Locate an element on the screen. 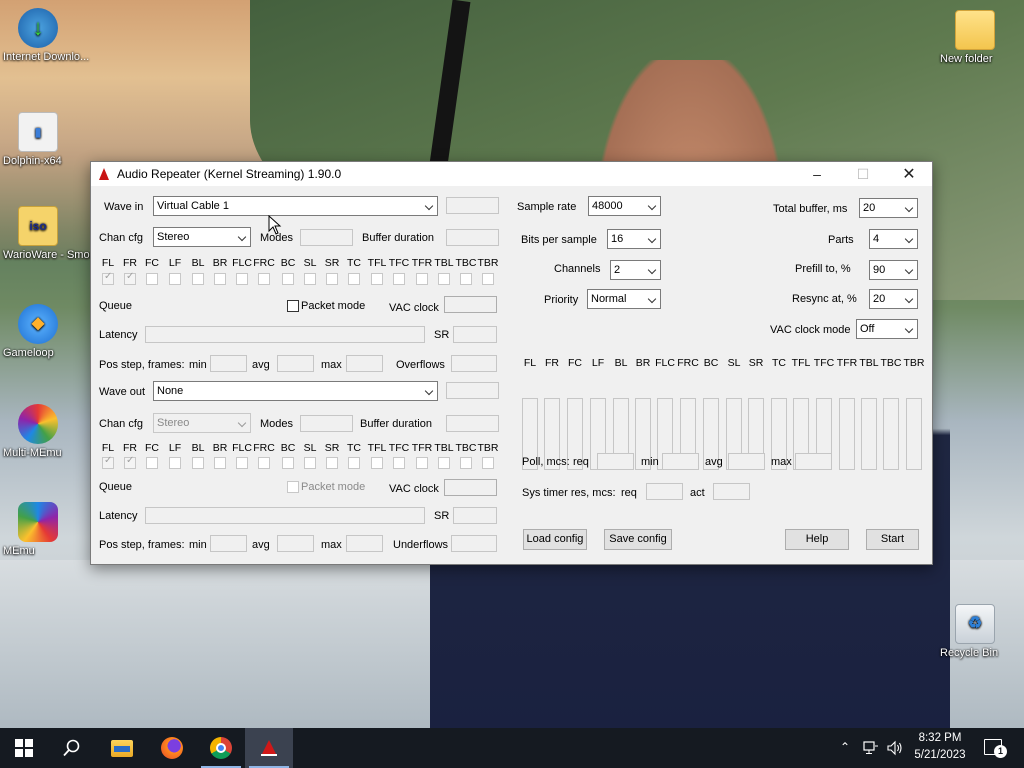  total-buffer-select: 20 is located at coordinates (888, 208).